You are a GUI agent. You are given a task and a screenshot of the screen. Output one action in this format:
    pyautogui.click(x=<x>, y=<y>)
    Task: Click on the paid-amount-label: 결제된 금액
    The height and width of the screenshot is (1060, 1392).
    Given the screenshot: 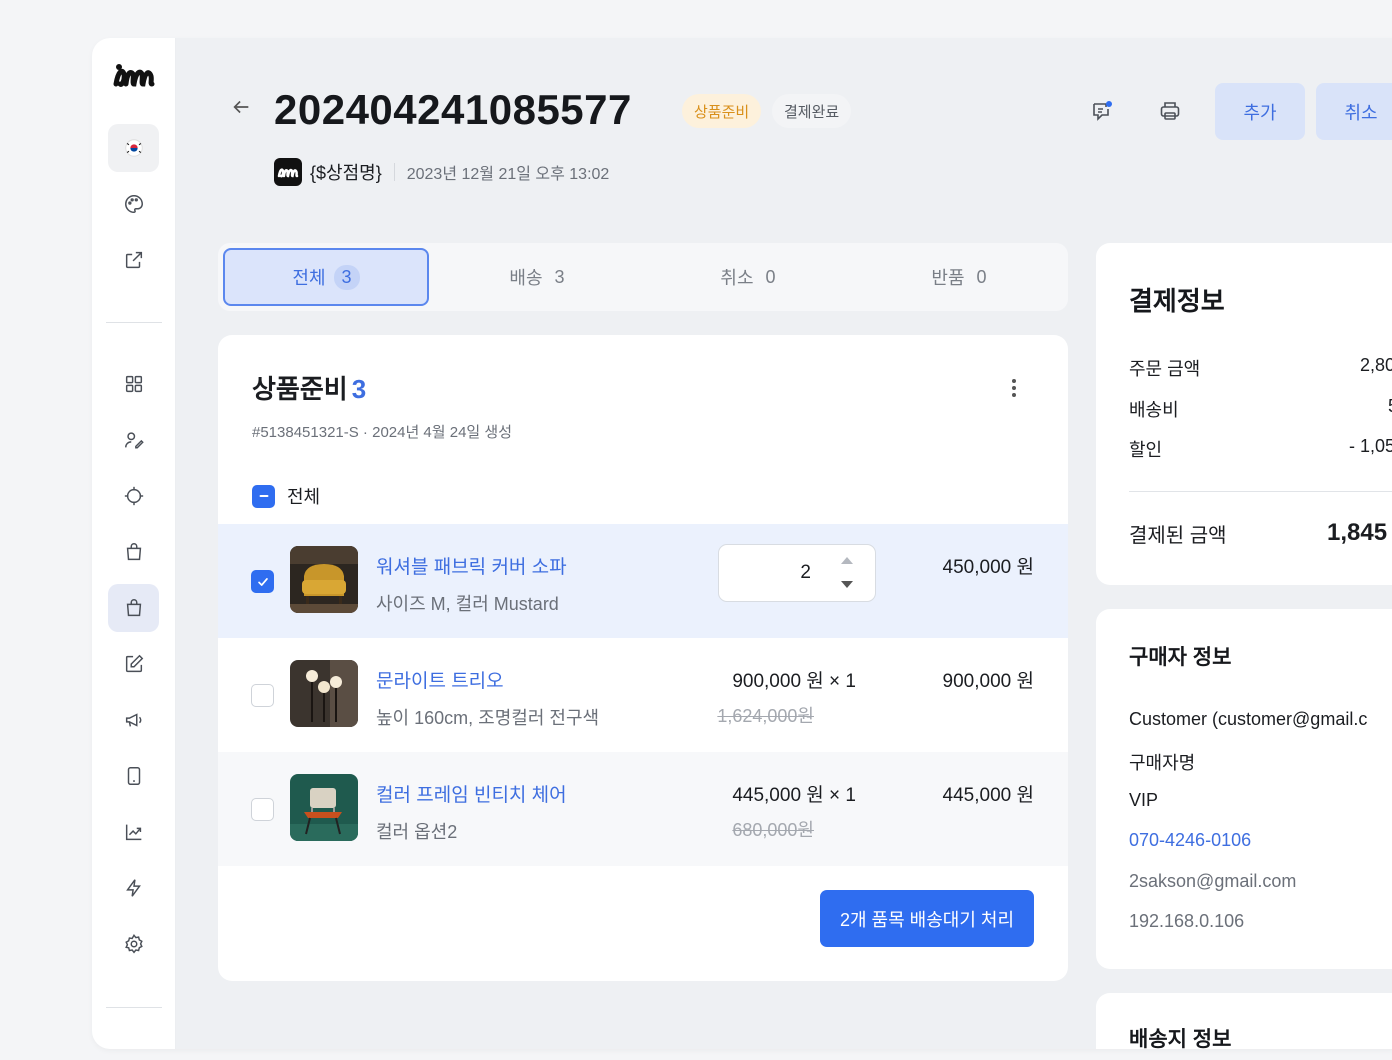 What is the action you would take?
    pyautogui.click(x=1178, y=536)
    